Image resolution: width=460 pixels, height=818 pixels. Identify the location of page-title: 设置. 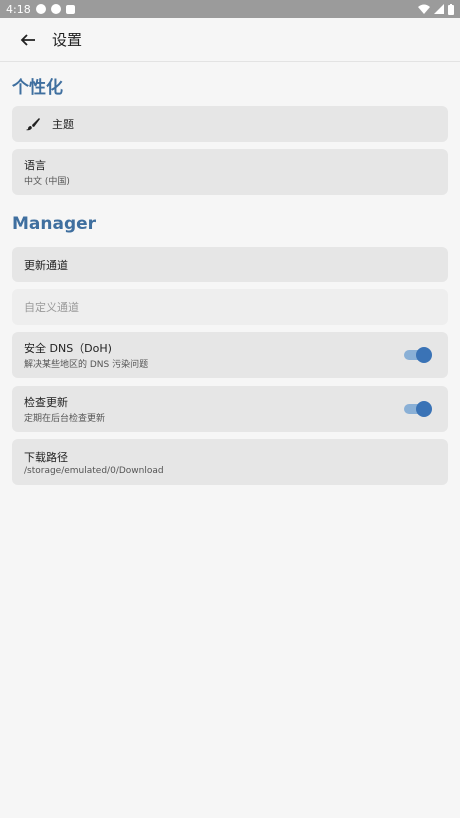
(67, 40).